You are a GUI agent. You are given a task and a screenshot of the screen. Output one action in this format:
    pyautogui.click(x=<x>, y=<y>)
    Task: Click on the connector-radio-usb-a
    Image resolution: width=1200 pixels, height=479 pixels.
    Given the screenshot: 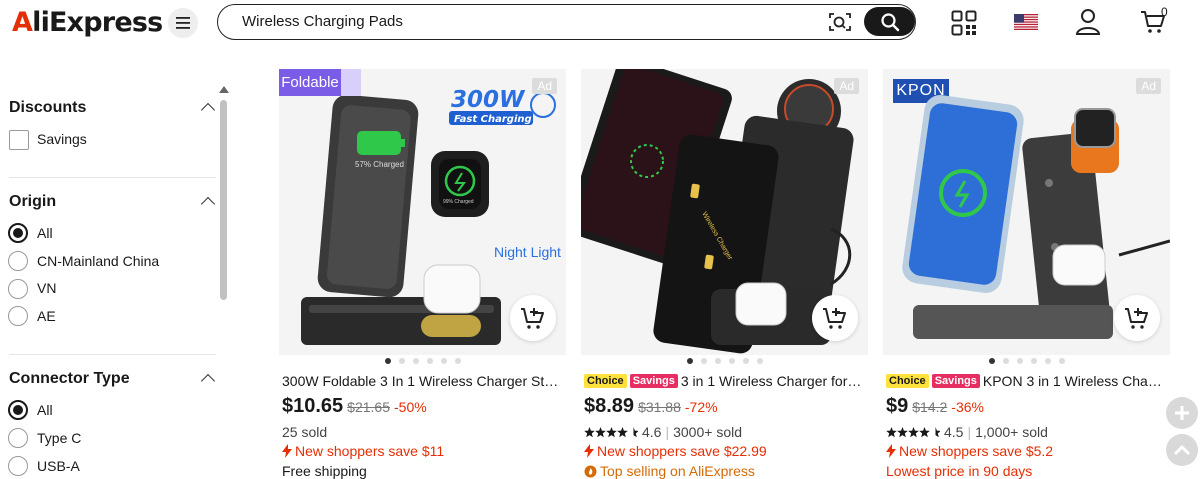 What is the action you would take?
    pyautogui.click(x=18, y=466)
    